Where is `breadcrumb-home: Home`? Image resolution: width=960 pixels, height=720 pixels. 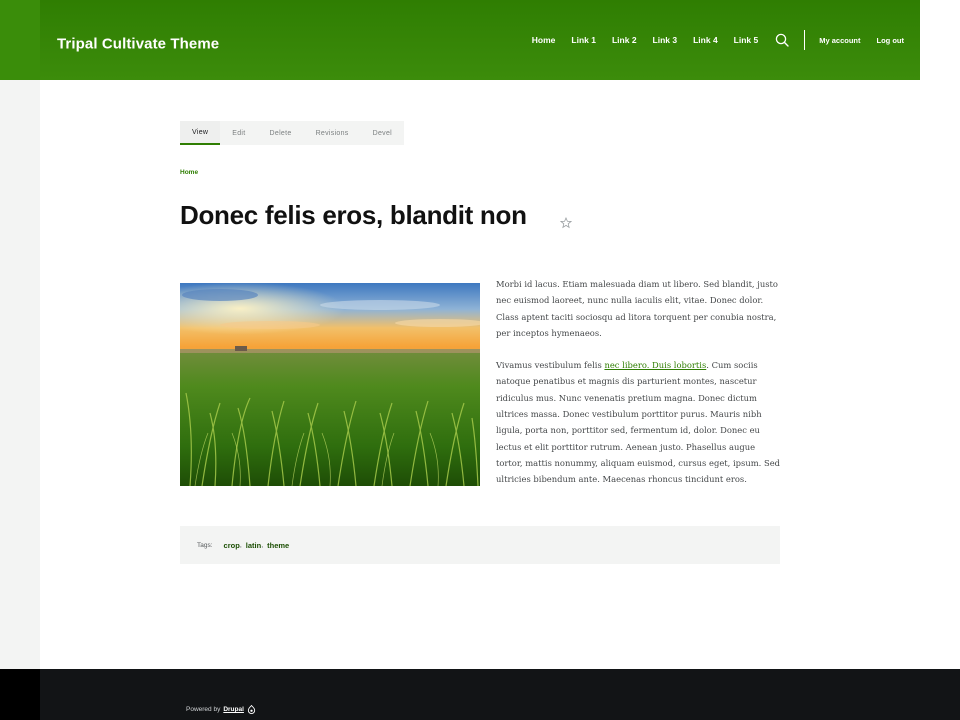 breadcrumb-home: Home is located at coordinates (189, 172).